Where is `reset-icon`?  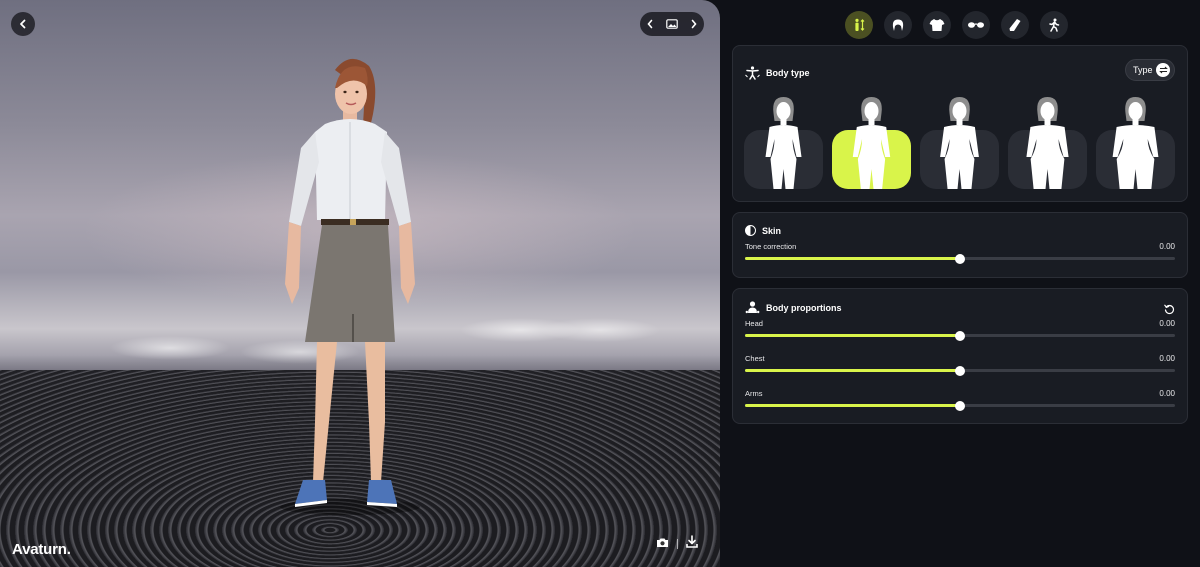
reset-icon is located at coordinates (1169, 309).